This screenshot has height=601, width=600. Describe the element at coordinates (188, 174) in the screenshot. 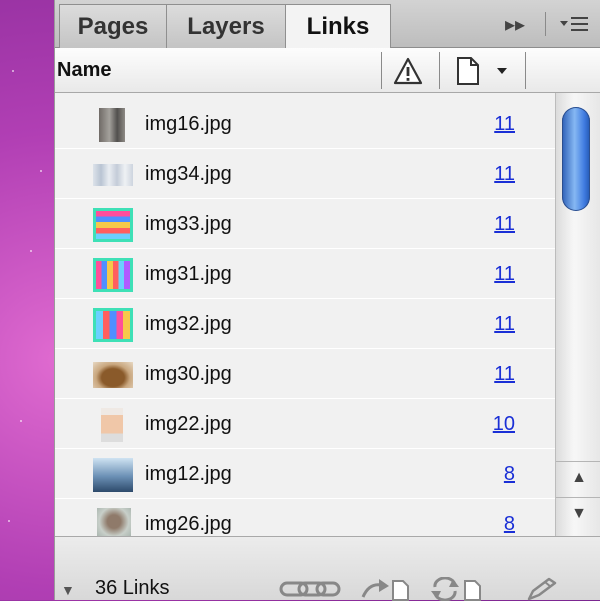

I see `link-filename: img34.jpg` at that location.